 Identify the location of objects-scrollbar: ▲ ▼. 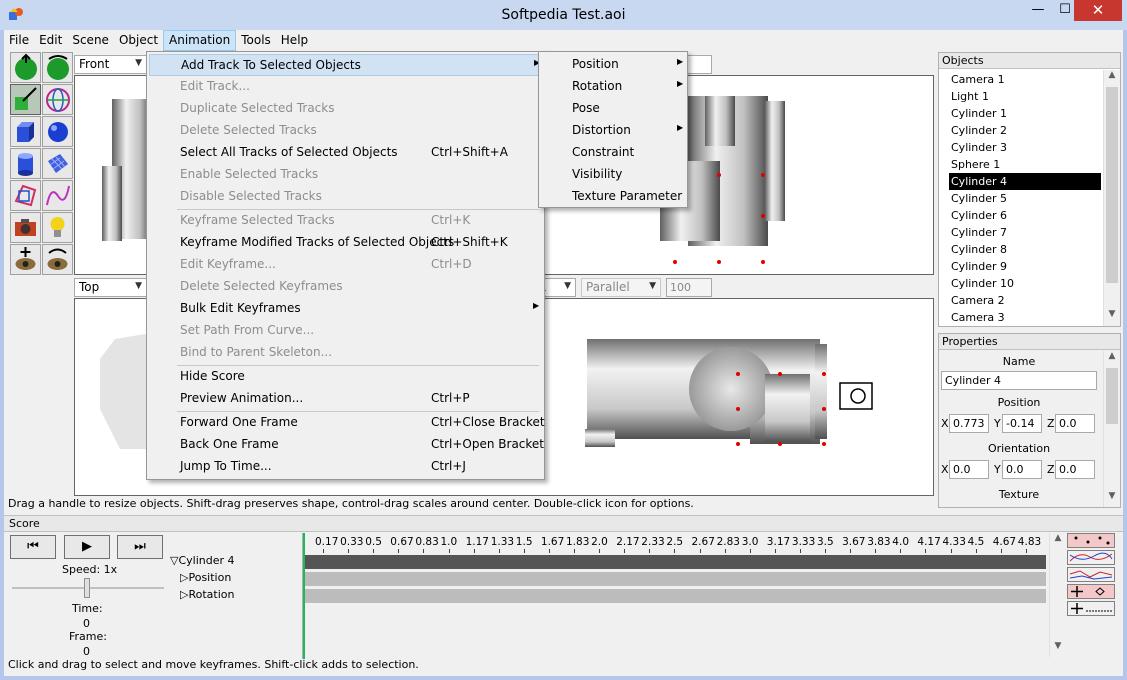
(1111, 198).